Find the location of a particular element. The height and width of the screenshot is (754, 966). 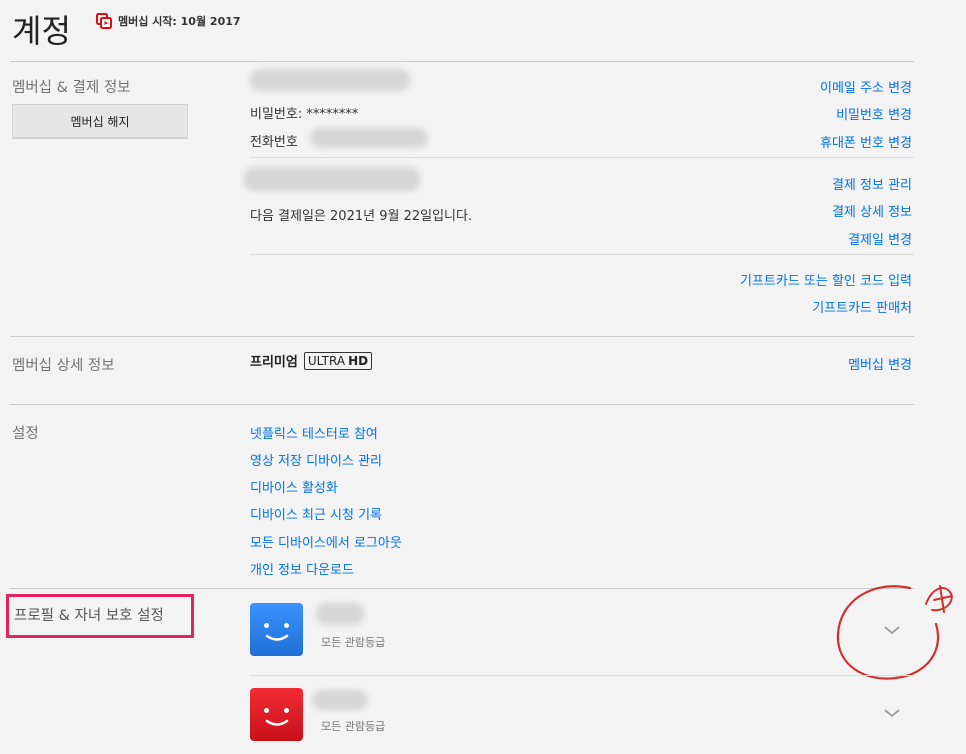

plan-name: 프리미엄 is located at coordinates (274, 362).